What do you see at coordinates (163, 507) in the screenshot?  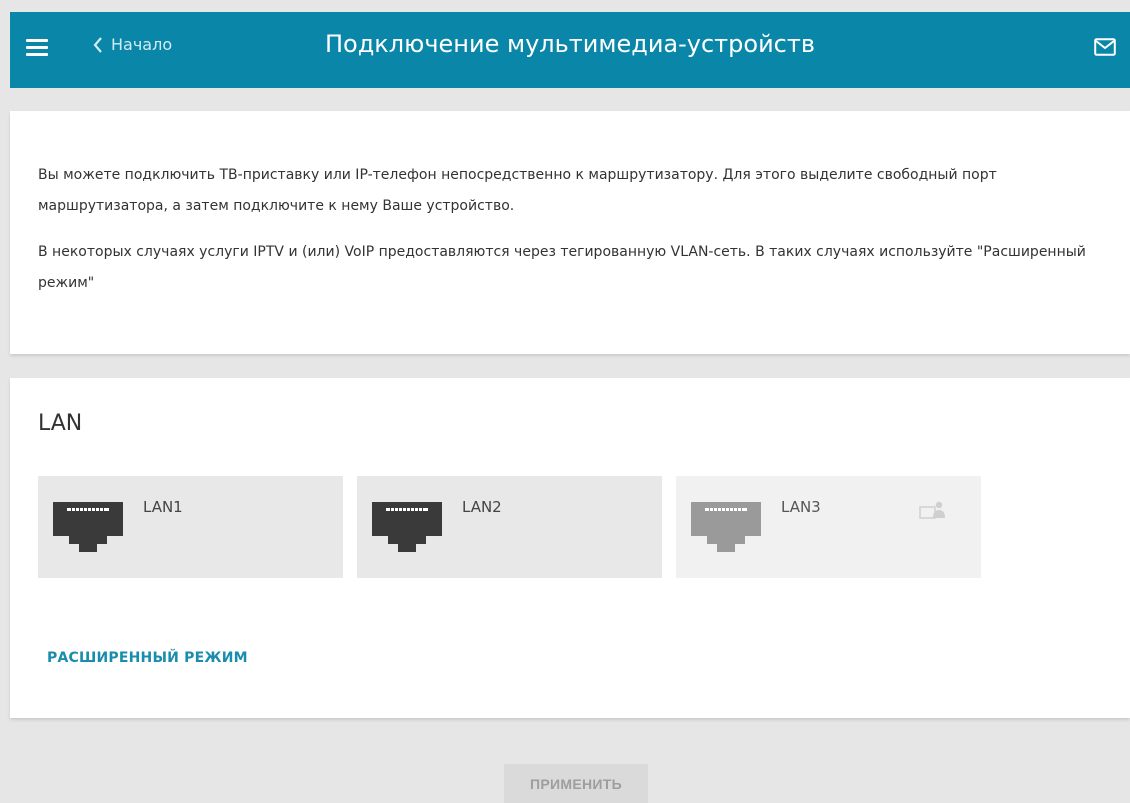 I see `lan-port-label: LAN1` at bounding box center [163, 507].